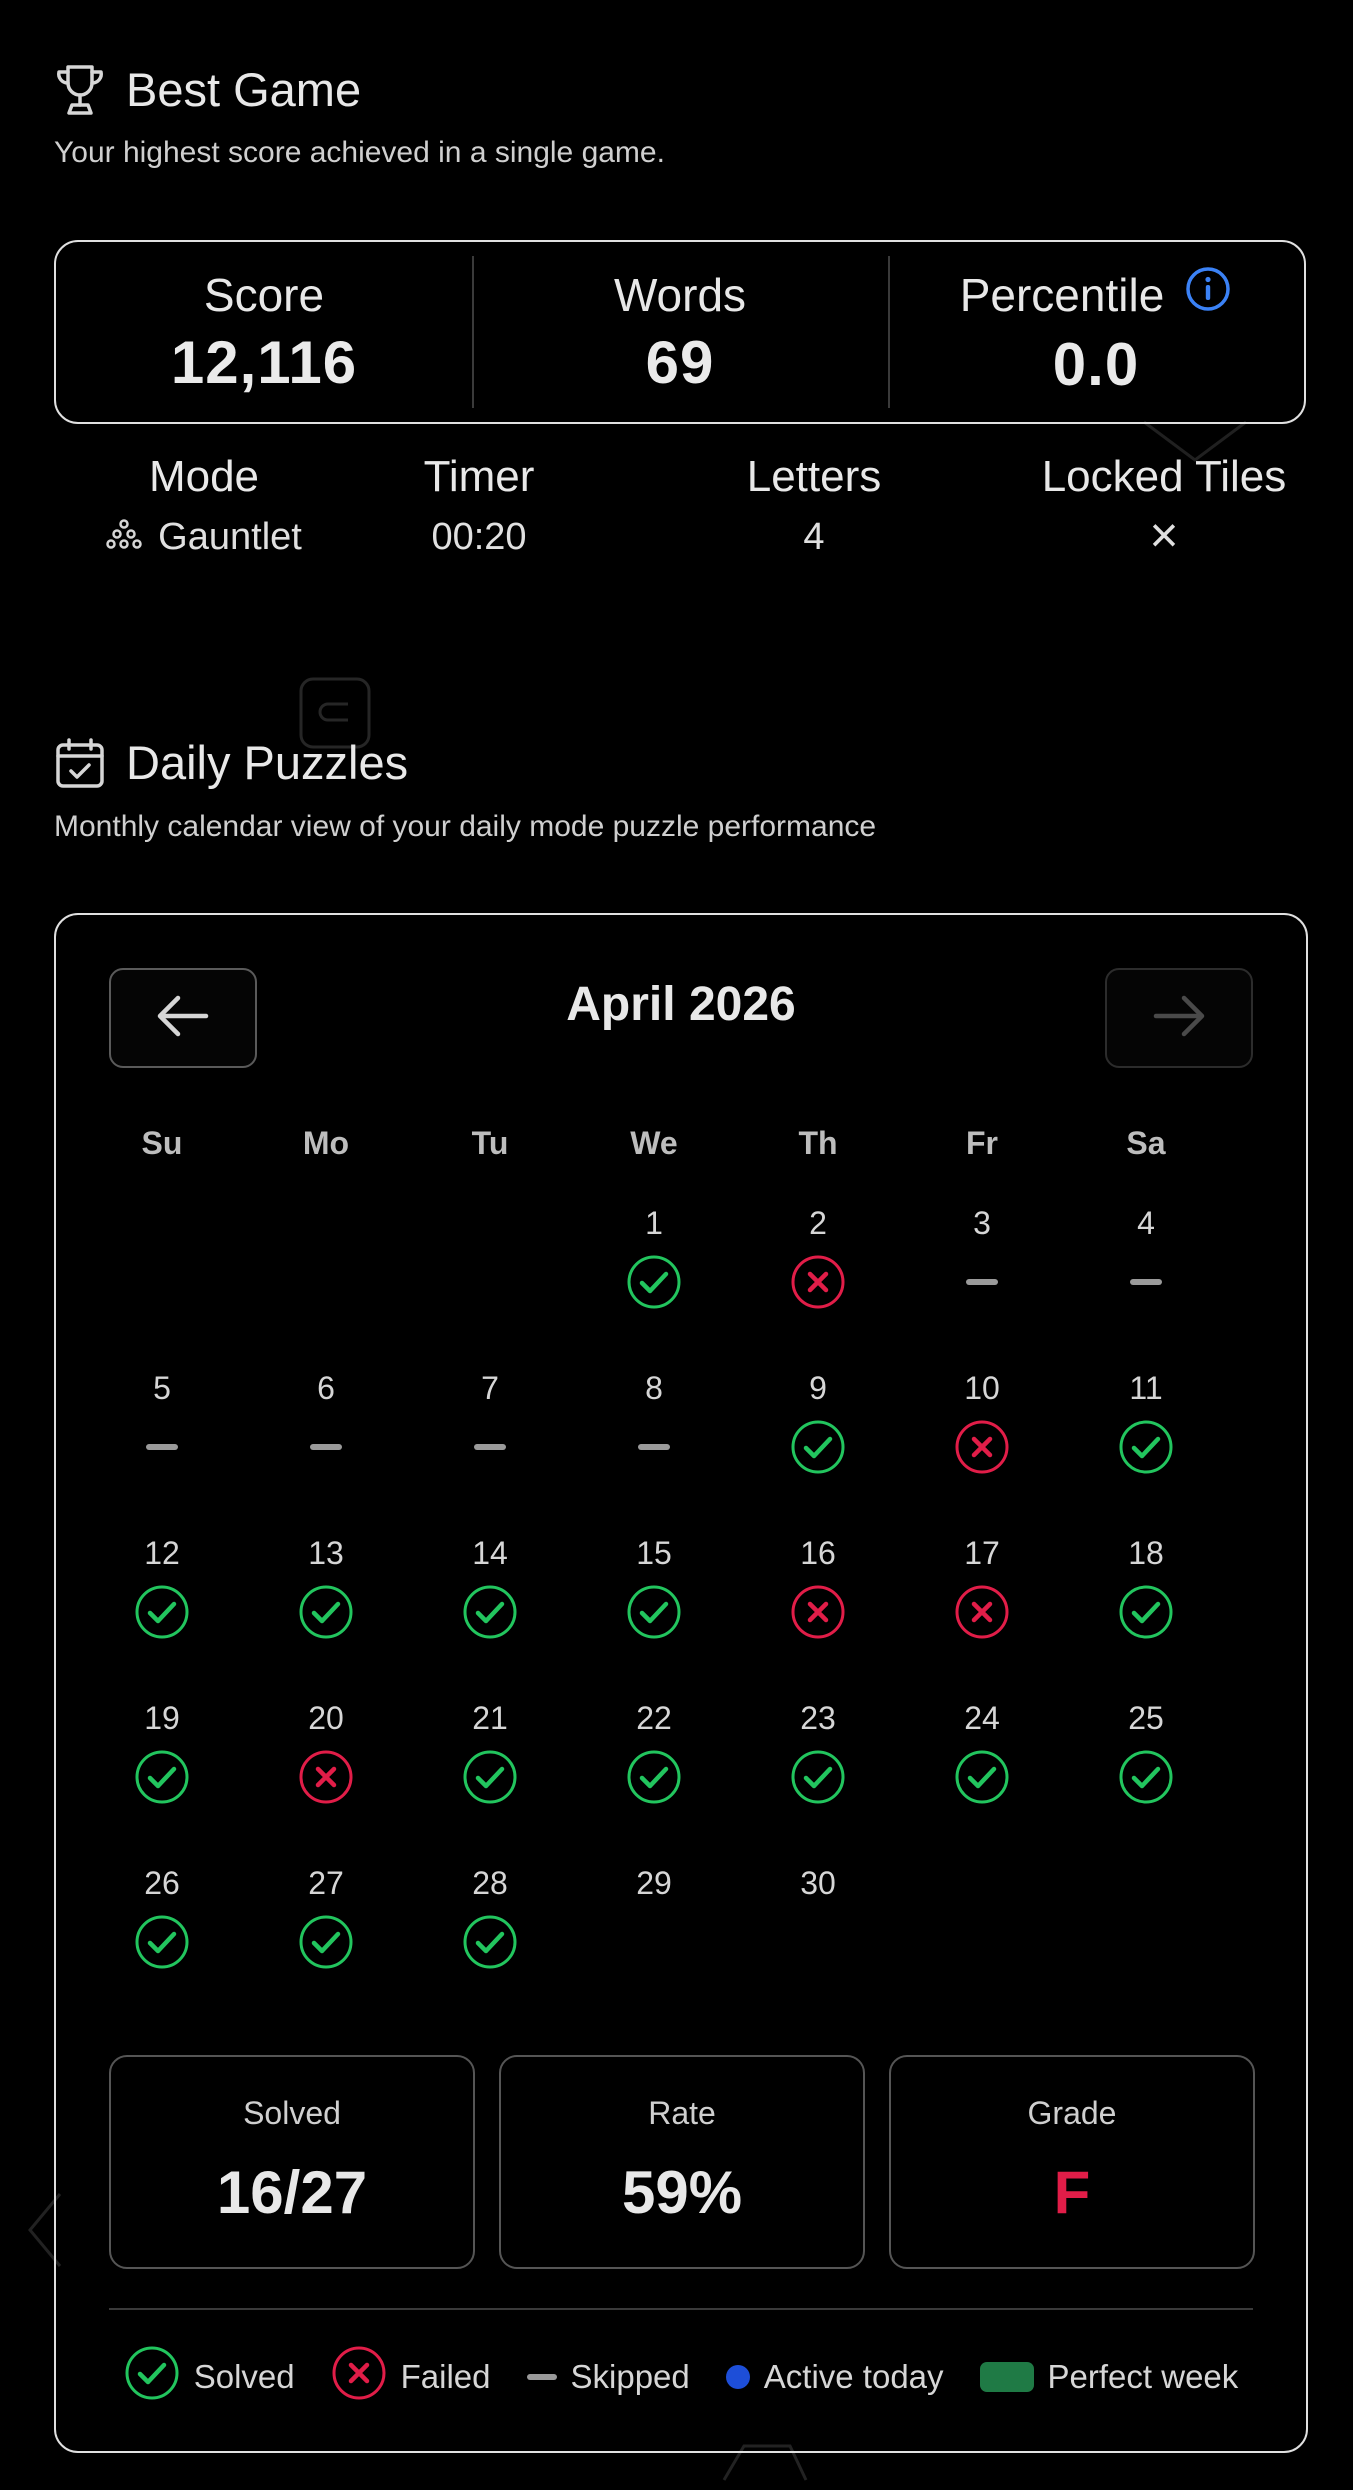 This screenshot has width=1353, height=2490. What do you see at coordinates (1146, 1587) in the screenshot?
I see `calendar-day: 18` at bounding box center [1146, 1587].